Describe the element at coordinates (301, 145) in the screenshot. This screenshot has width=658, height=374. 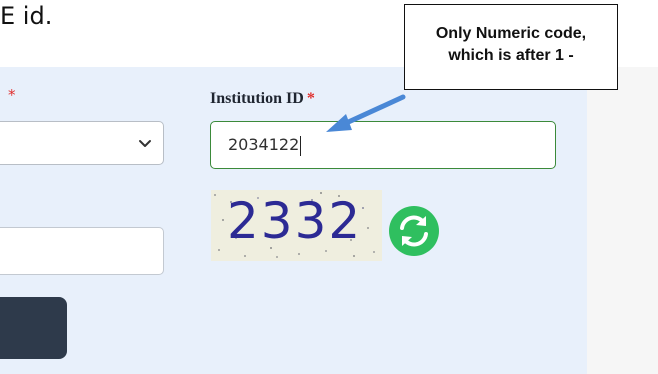
I see `text-caret` at that location.